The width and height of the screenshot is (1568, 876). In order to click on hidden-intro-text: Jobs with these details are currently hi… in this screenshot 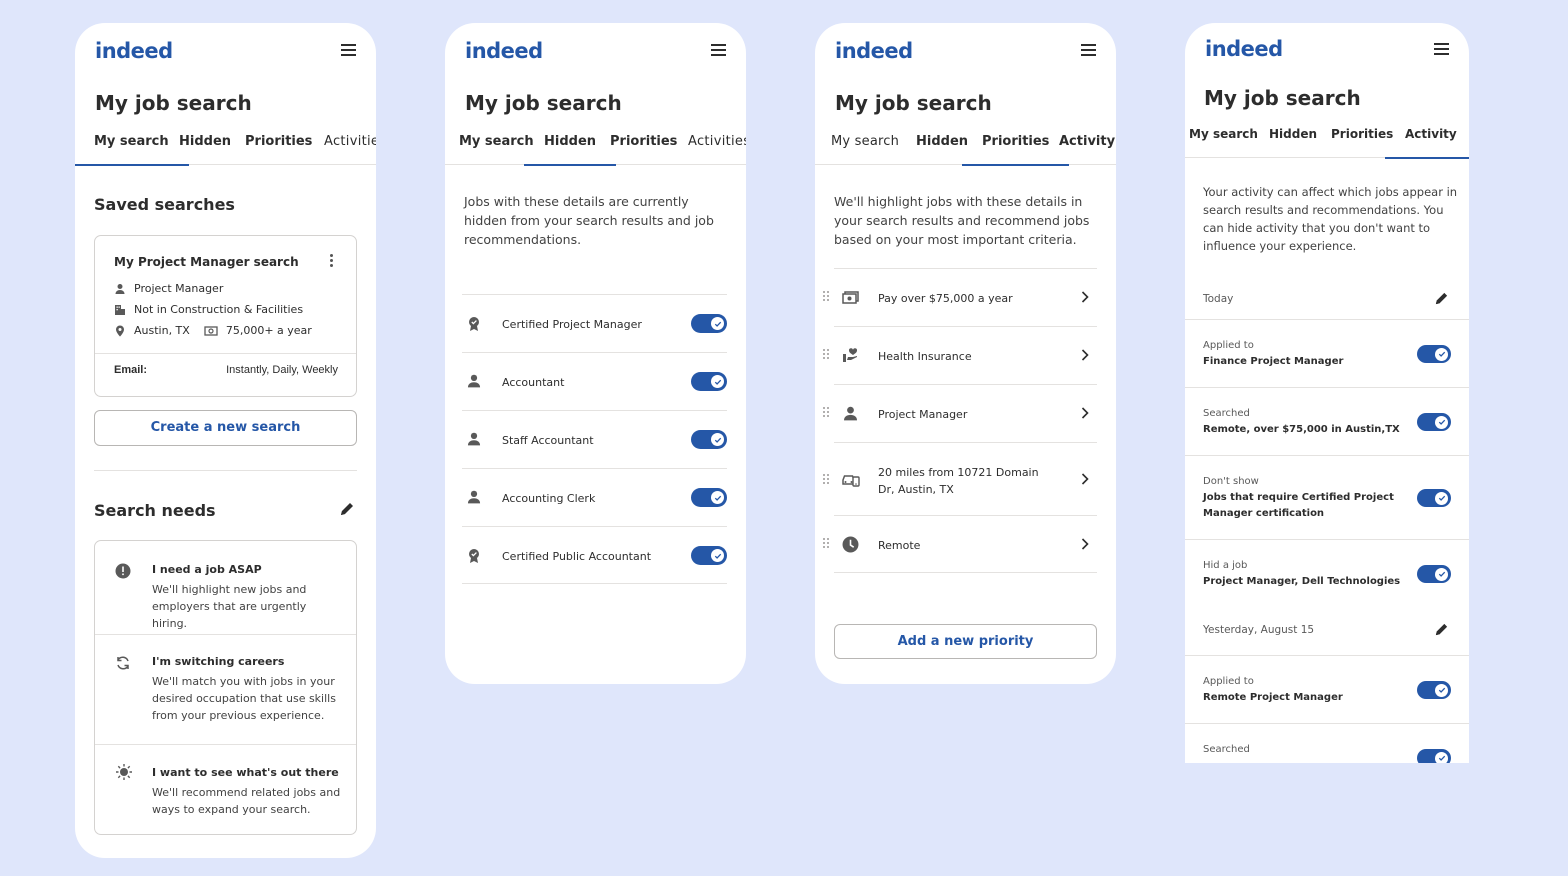, I will do `click(589, 220)`.